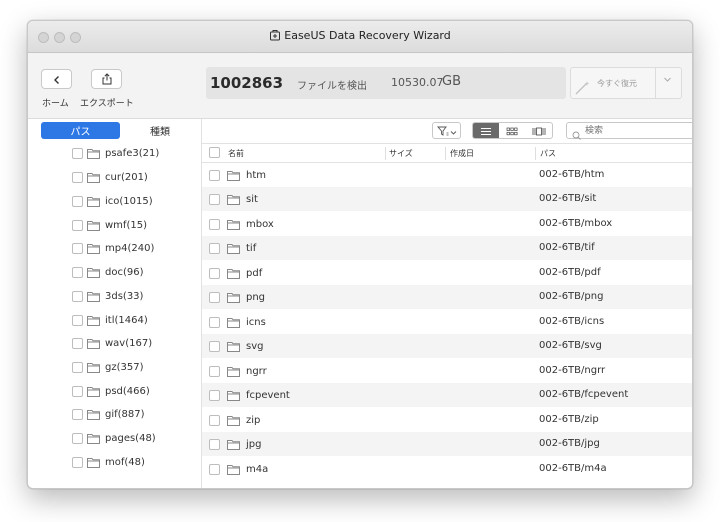 The height and width of the screenshot is (522, 720). Describe the element at coordinates (568, 198) in the screenshot. I see `row-path: 002-6TB/sit` at that location.